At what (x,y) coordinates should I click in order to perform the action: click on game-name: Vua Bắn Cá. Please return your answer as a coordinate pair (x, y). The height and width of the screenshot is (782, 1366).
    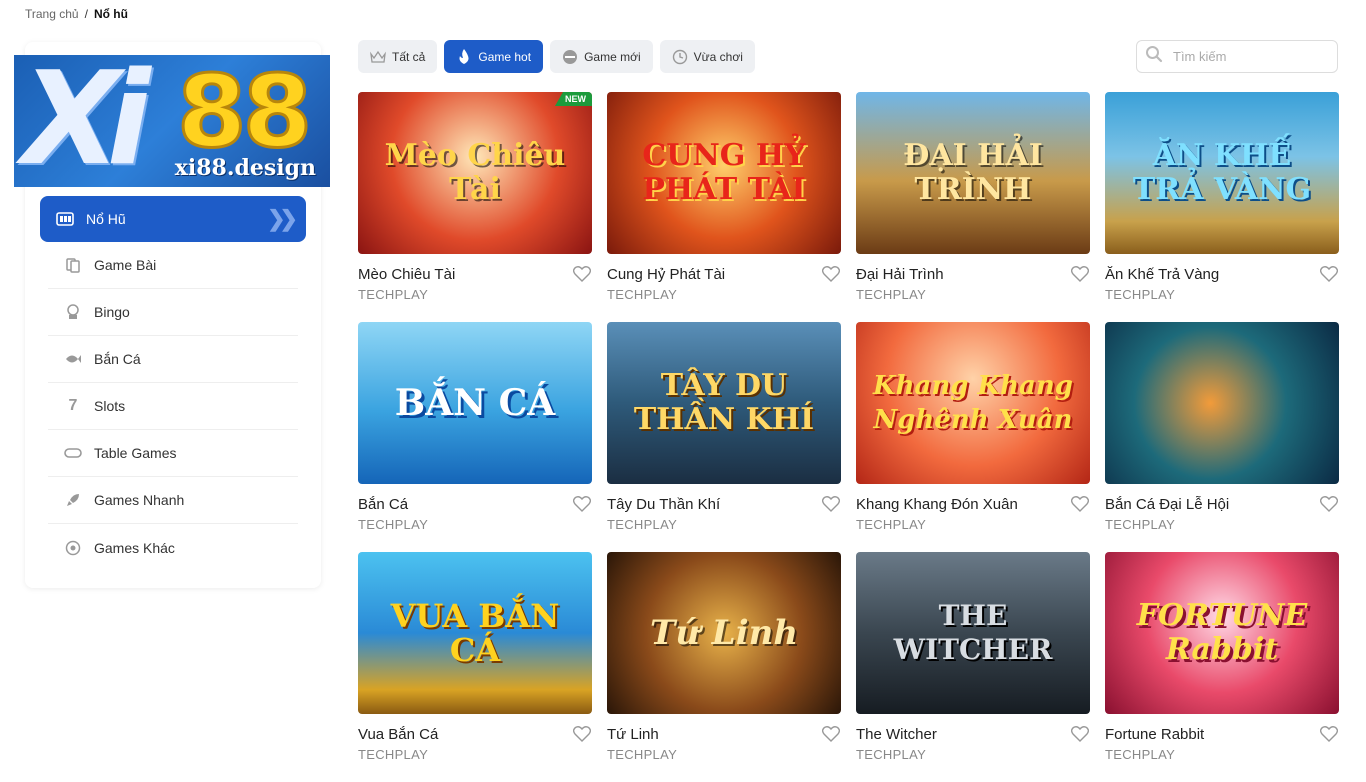
    Looking at the image, I should click on (398, 734).